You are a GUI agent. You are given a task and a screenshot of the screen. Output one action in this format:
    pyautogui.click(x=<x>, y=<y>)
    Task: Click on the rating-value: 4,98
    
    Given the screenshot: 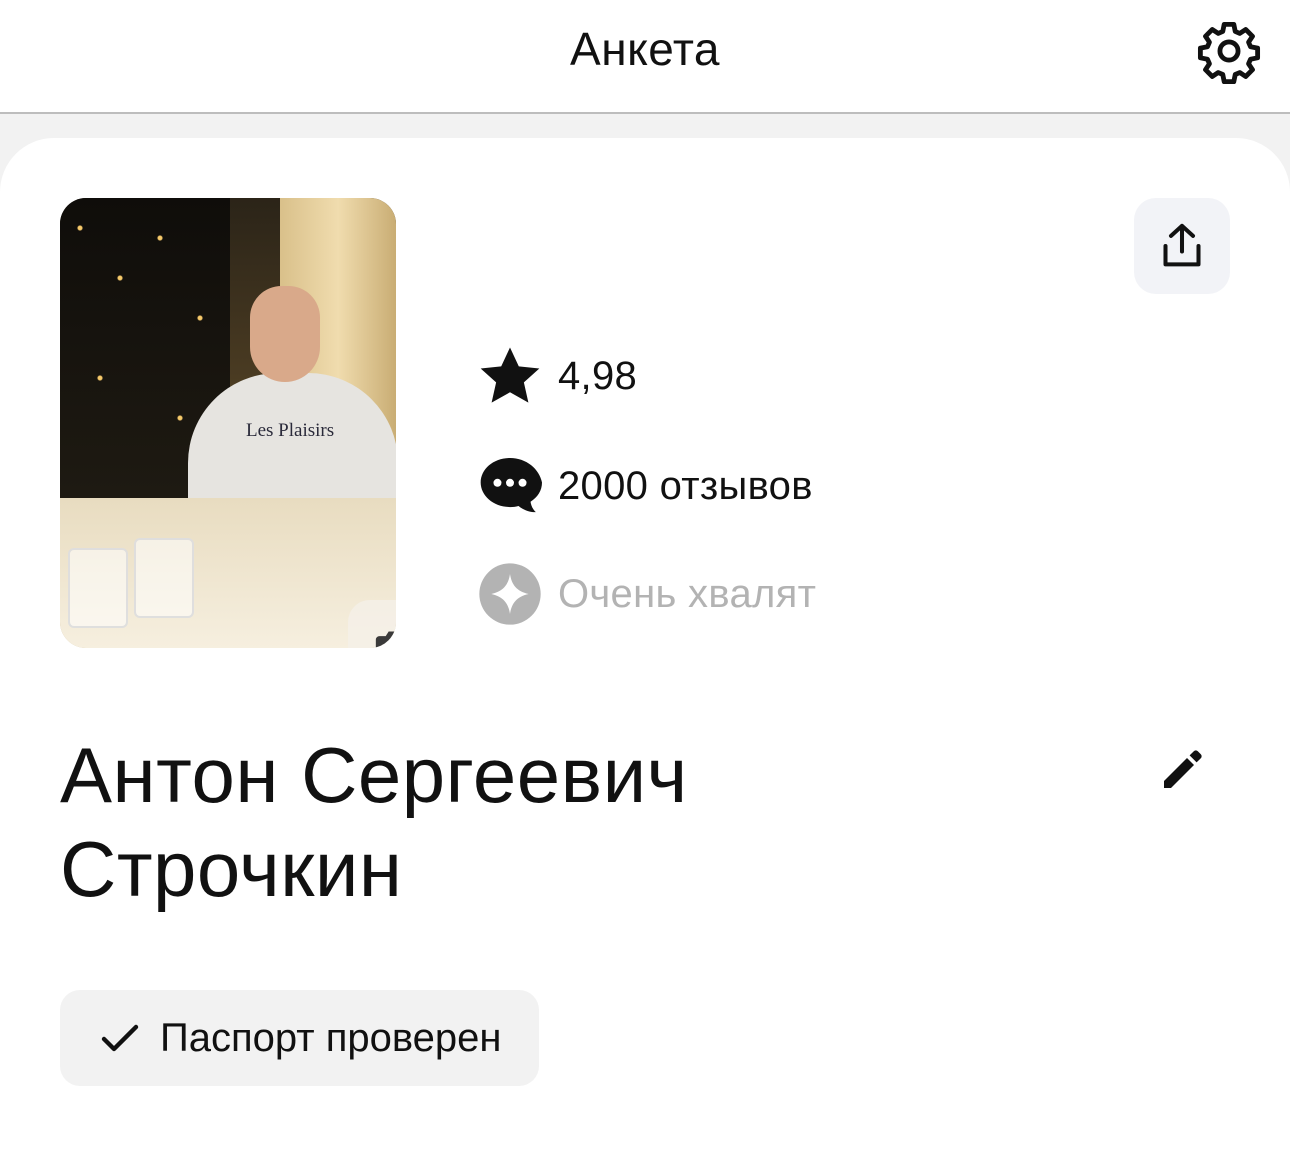 What is the action you would take?
    pyautogui.click(x=598, y=375)
    